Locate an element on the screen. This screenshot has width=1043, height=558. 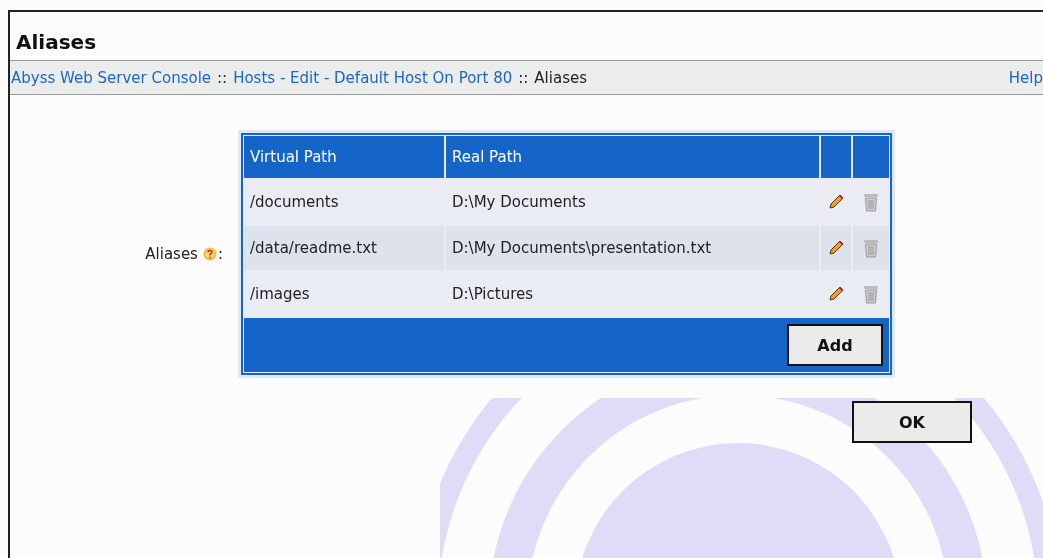
breadcrumb-link: Hosts - Edit - Default Host On Port 80 is located at coordinates (373, 77).